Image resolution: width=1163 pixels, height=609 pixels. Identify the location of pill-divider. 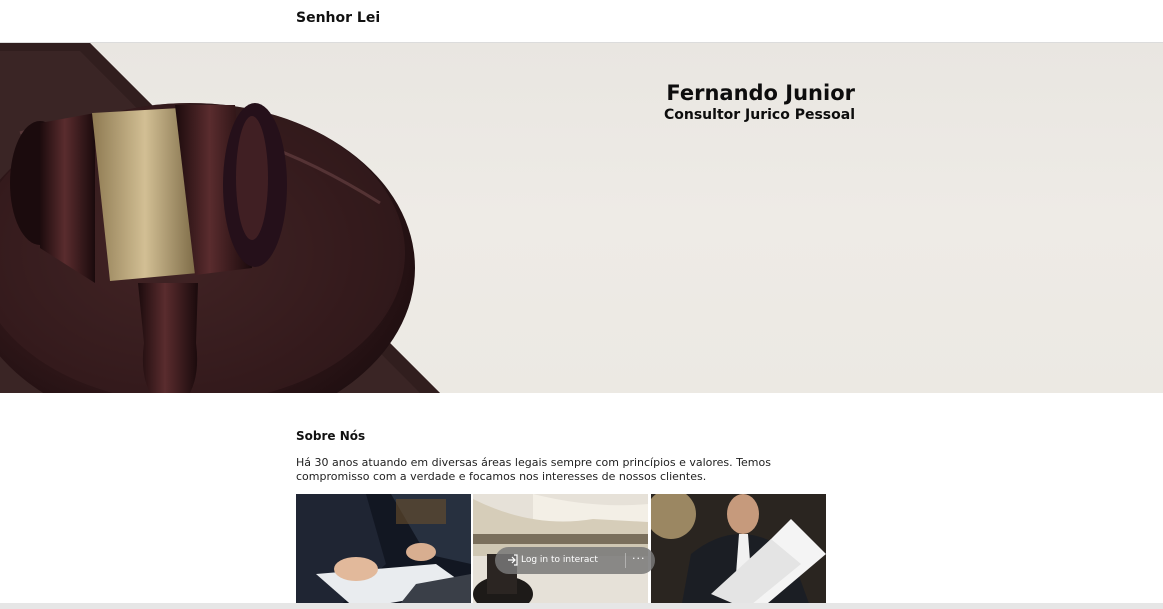
(625, 560).